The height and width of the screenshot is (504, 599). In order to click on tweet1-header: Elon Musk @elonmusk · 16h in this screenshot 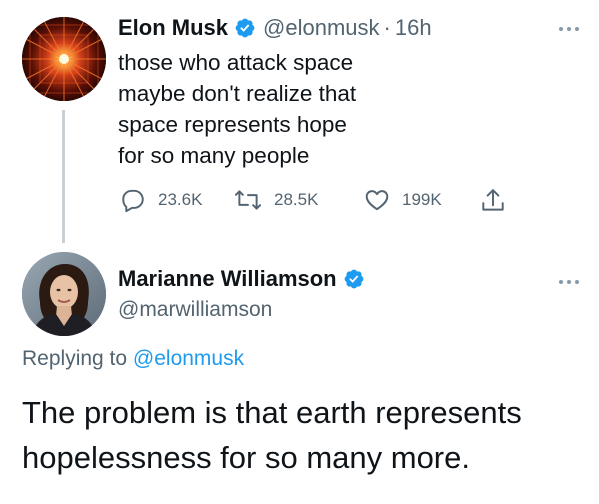, I will do `click(275, 28)`.